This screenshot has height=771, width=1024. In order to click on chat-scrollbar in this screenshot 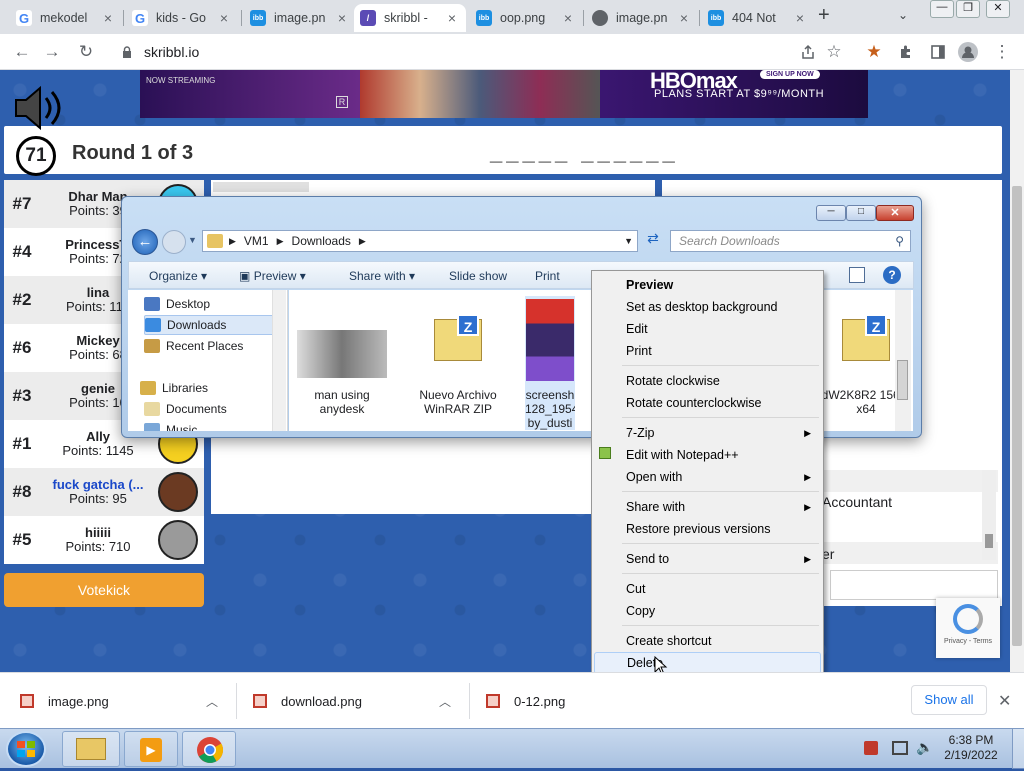, I will do `click(989, 515)`.